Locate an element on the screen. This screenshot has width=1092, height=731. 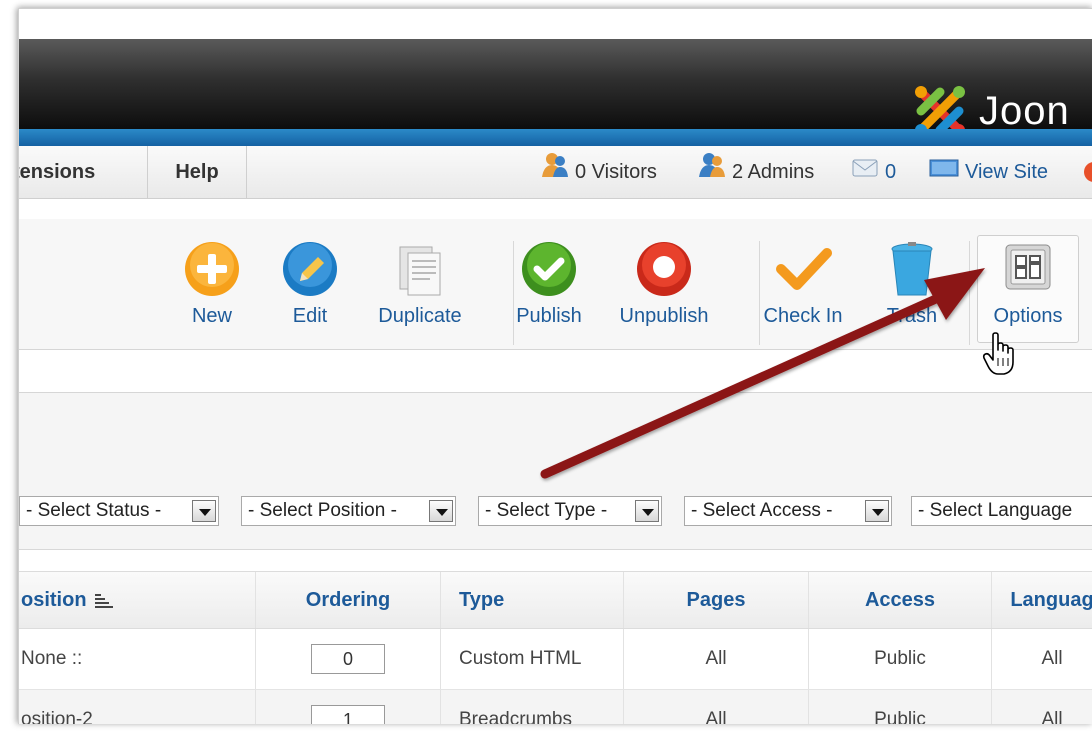
check-circle-icon is located at coordinates (549, 269).